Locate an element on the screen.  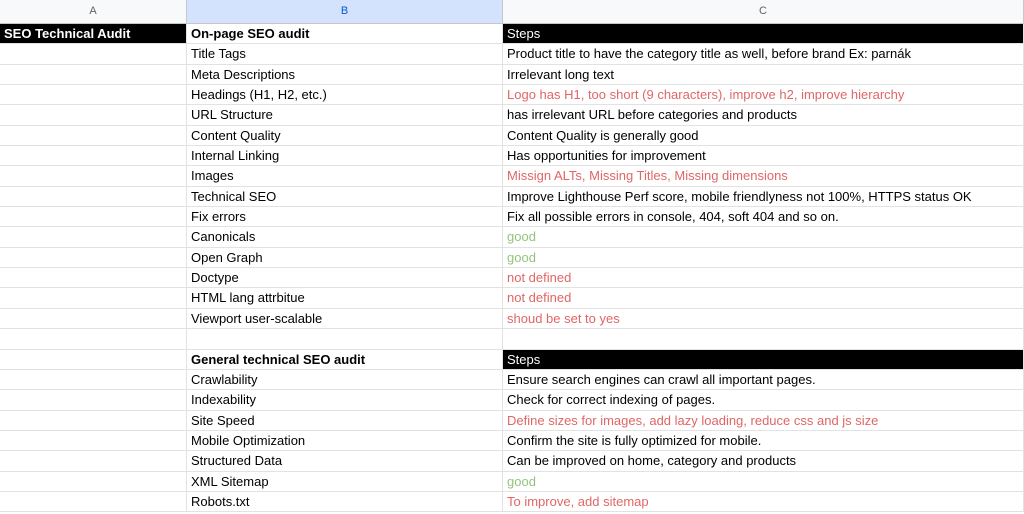
cell-b: Mobile Optimization is located at coordinates (345, 440).